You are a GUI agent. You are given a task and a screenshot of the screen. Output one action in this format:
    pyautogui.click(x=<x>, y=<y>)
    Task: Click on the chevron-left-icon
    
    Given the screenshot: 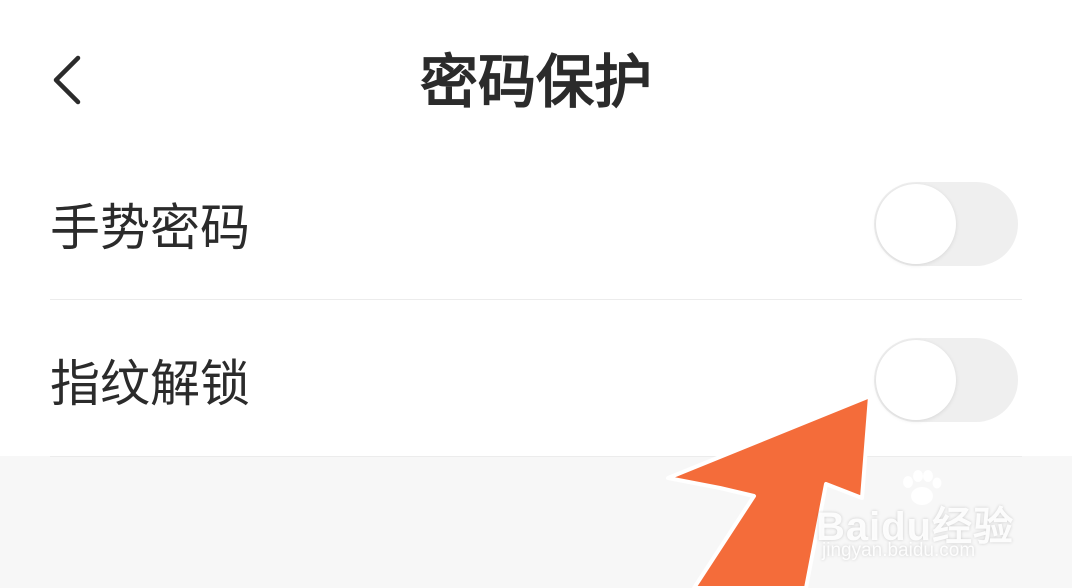 What is the action you would take?
    pyautogui.click(x=67, y=80)
    